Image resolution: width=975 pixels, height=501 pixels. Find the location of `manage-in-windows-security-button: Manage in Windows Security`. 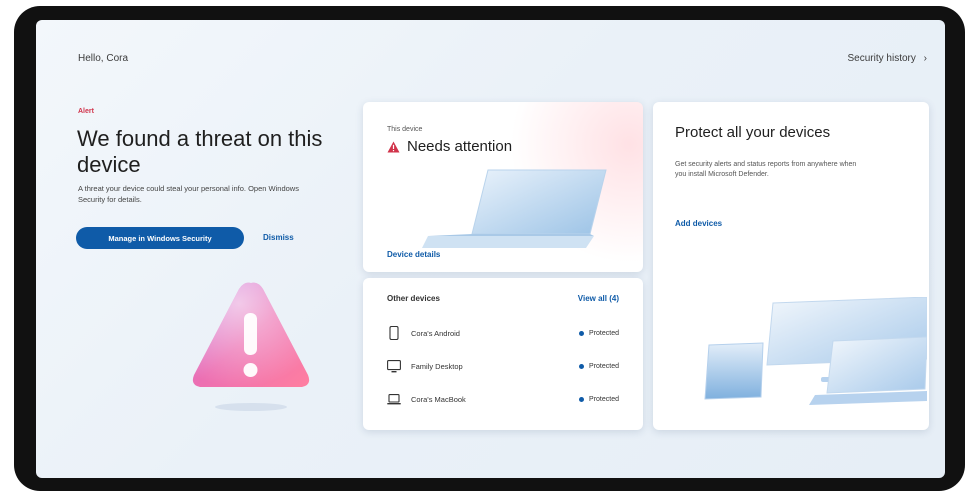

manage-in-windows-security-button: Manage in Windows Security is located at coordinates (160, 238).